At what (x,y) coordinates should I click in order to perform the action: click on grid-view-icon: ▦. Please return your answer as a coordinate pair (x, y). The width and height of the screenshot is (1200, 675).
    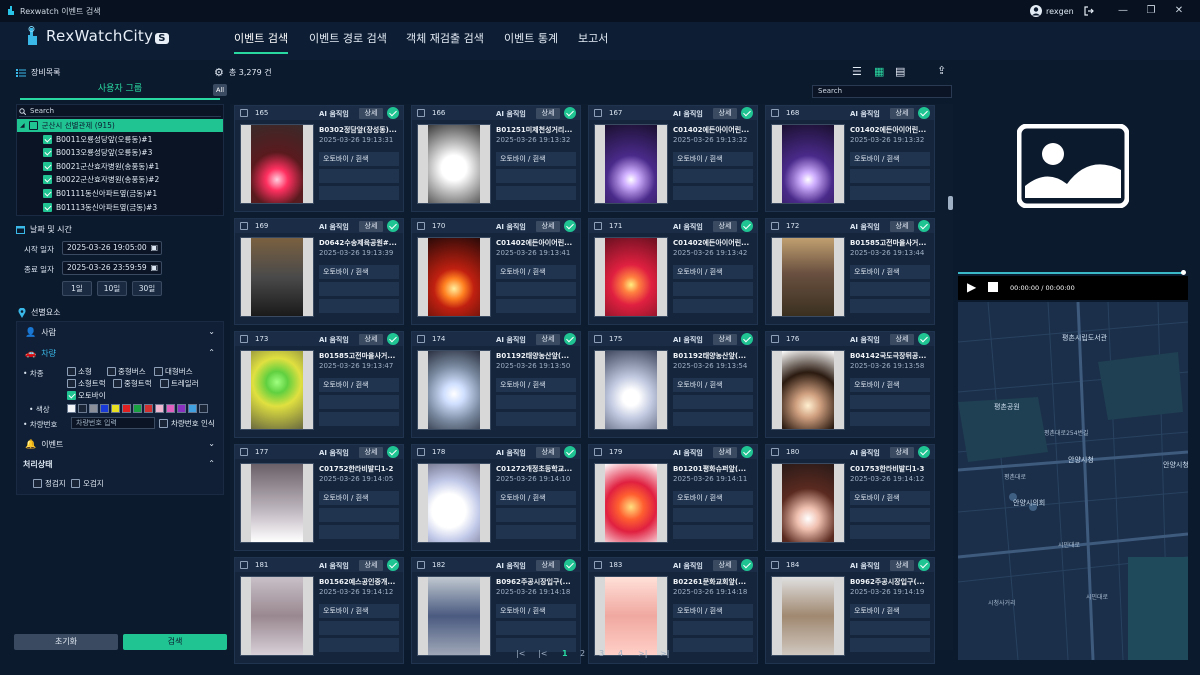
    Looking at the image, I should click on (879, 71).